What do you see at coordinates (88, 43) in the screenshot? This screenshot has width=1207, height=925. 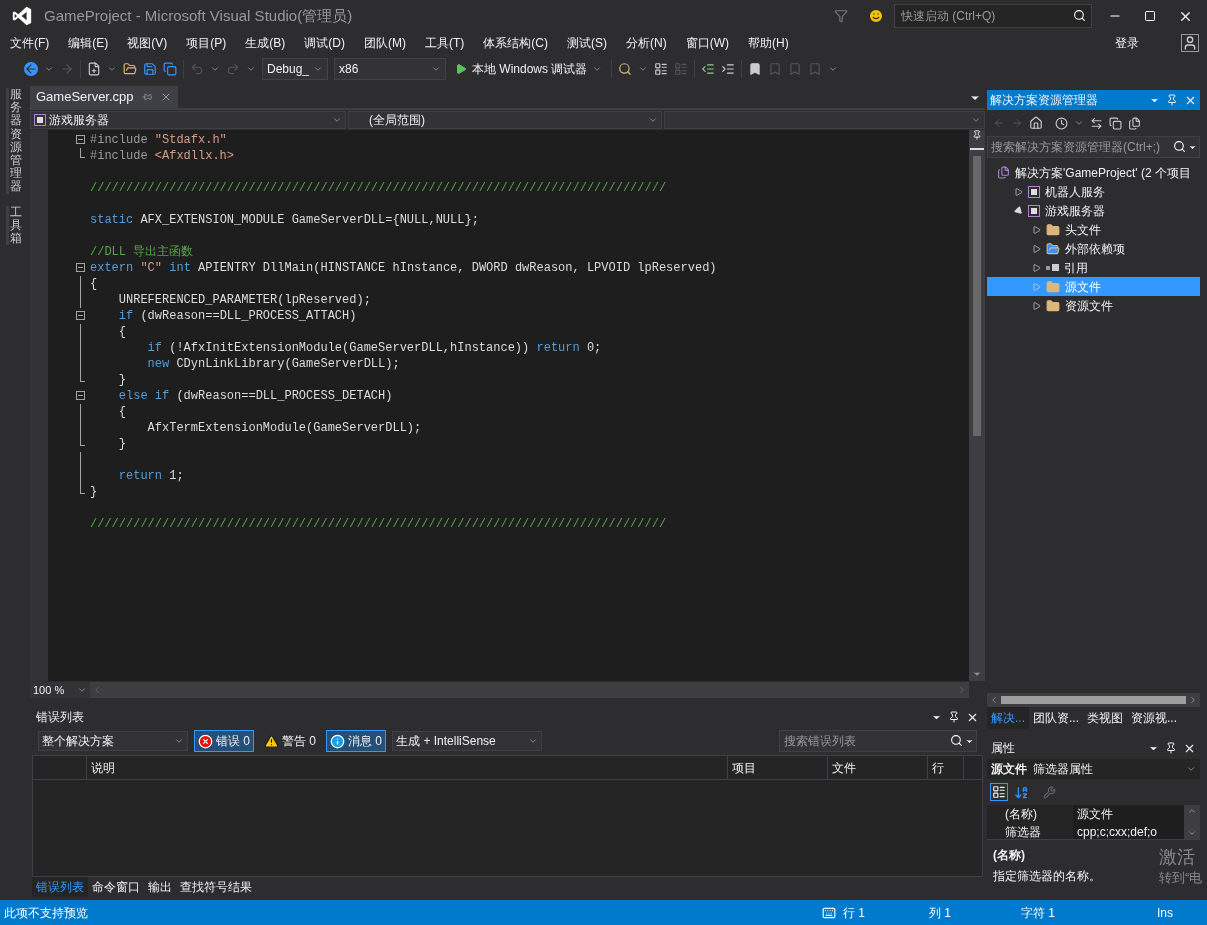 I see `menu-item: 编辑(E)` at bounding box center [88, 43].